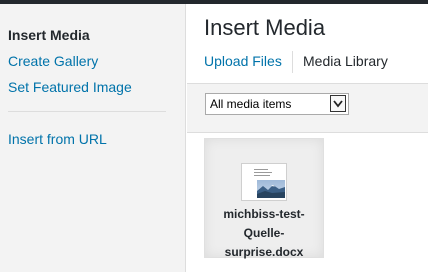 The width and height of the screenshot is (428, 272). I want to click on media-filter-value: All media items, so click(251, 104).